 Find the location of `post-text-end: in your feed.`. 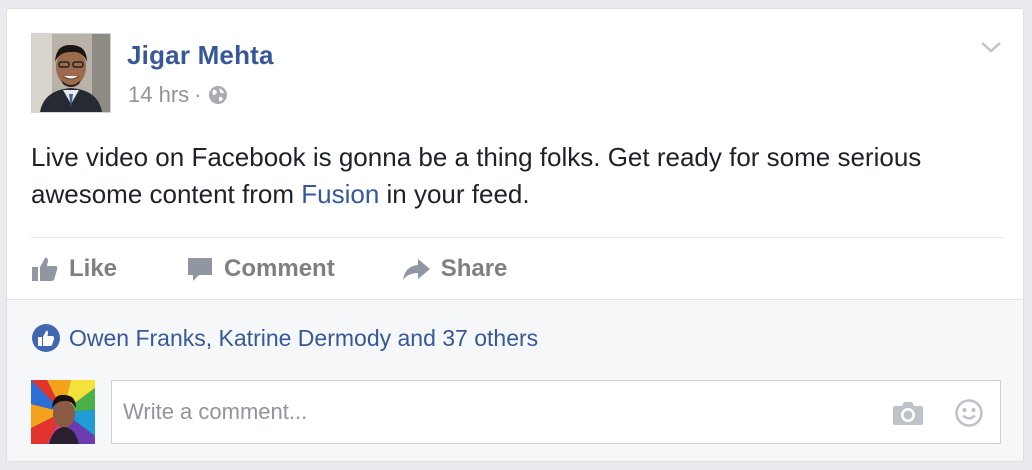

post-text-end: in your feed. is located at coordinates (454, 194).